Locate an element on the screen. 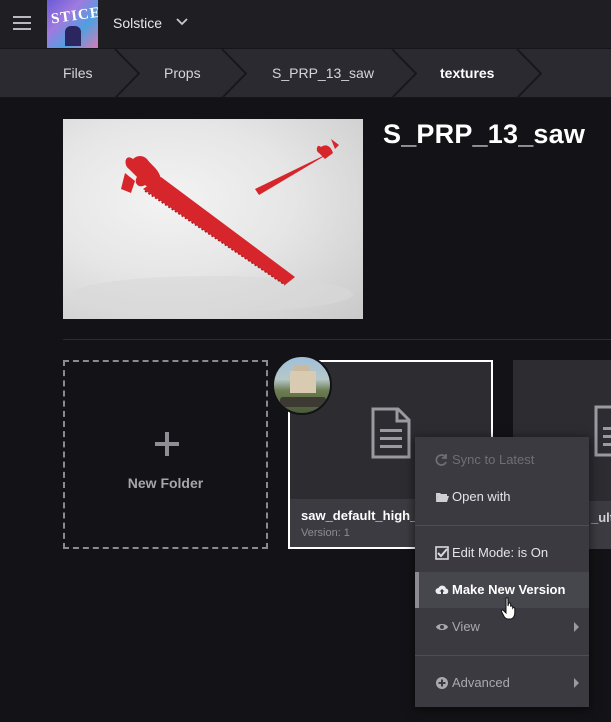  file-name: saw_default_high_ is located at coordinates (359, 515).